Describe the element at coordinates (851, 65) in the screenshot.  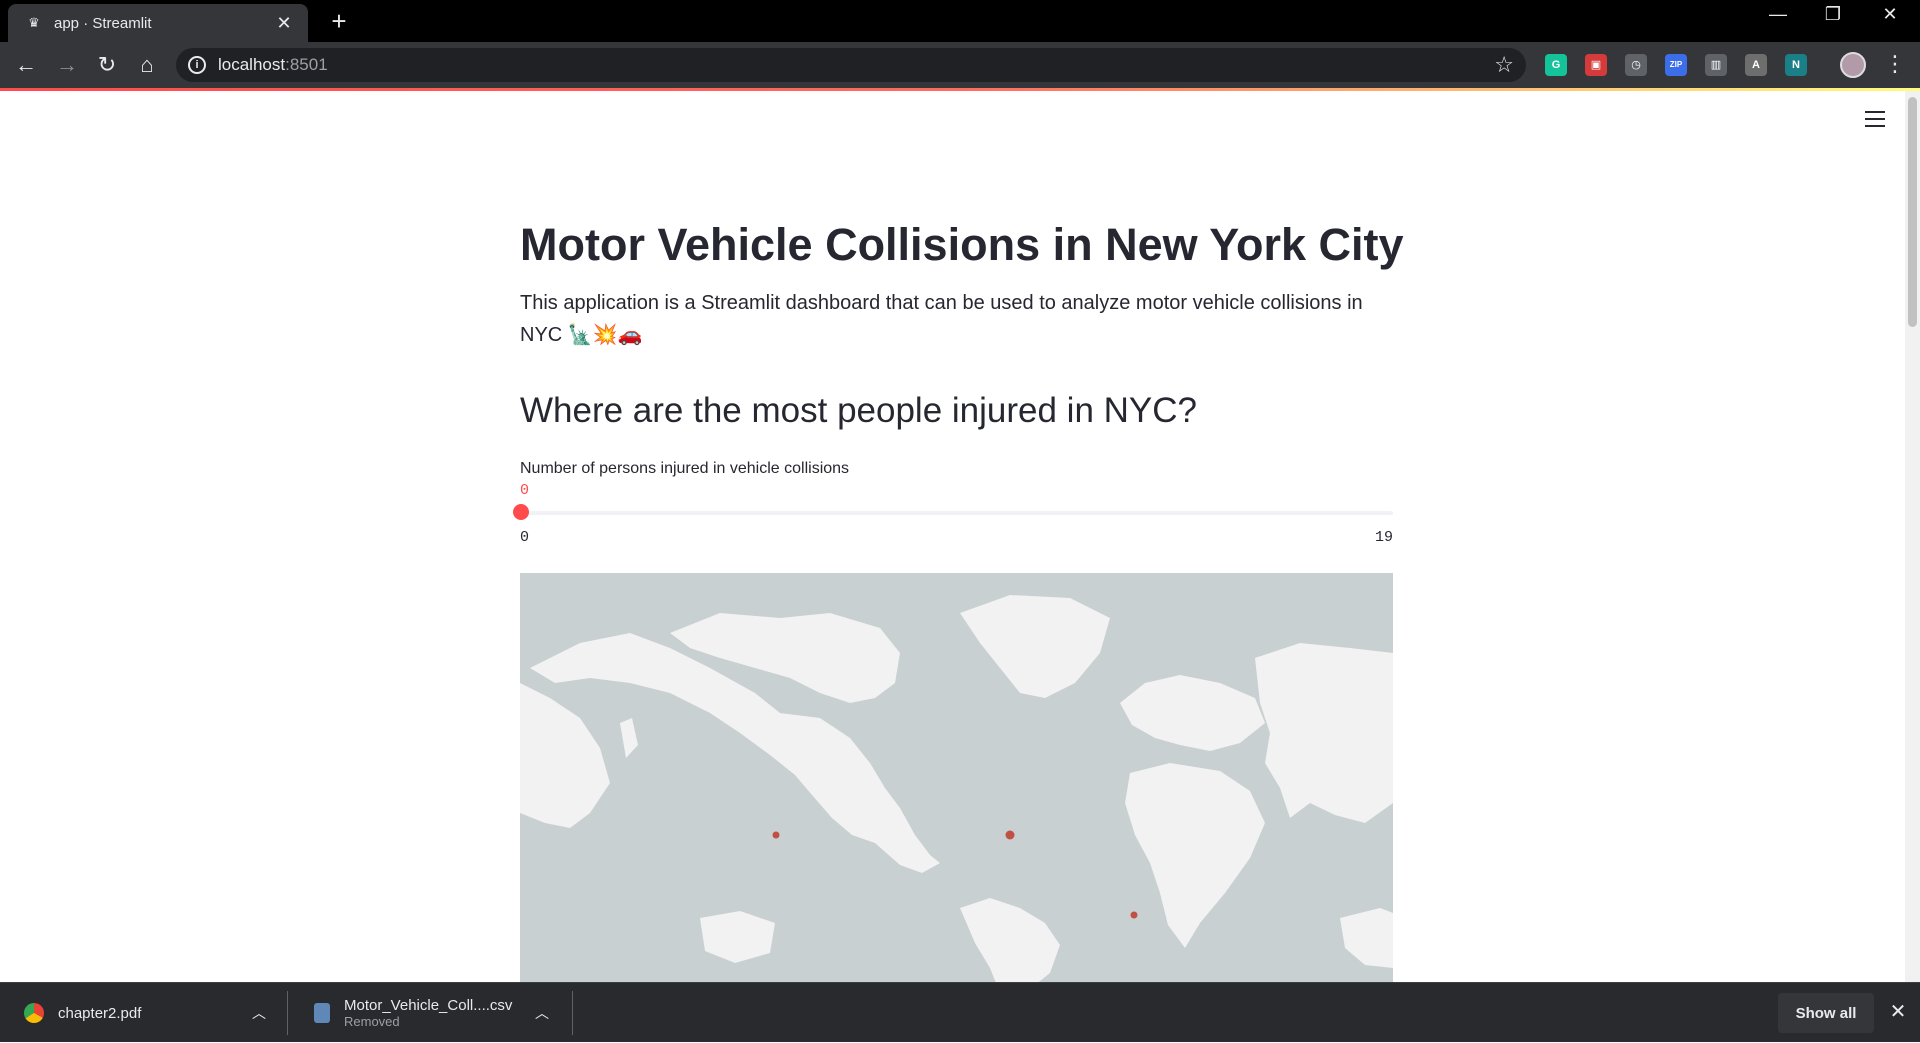
I see `address-bar: i localhost:8501 ☆` at that location.